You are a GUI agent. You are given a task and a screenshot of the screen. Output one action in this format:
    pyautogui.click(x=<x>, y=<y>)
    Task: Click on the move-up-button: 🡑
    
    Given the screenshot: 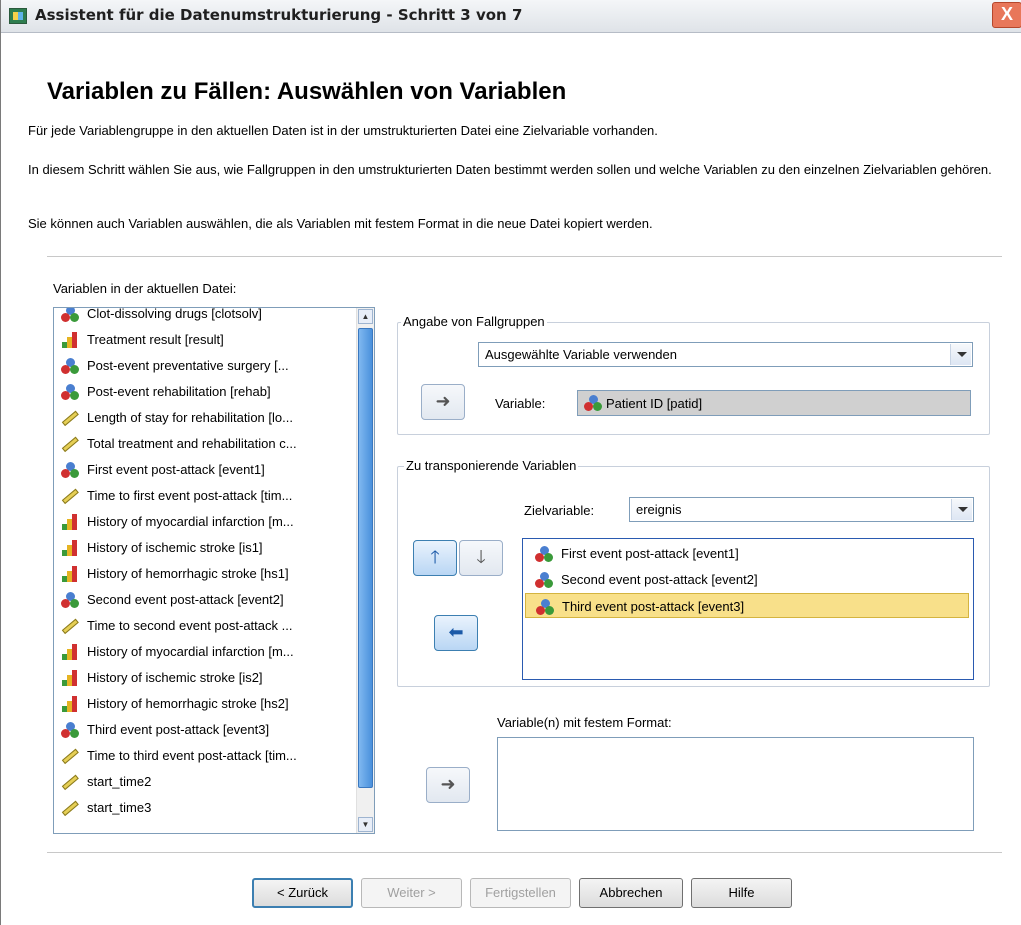 What is the action you would take?
    pyautogui.click(x=435, y=558)
    